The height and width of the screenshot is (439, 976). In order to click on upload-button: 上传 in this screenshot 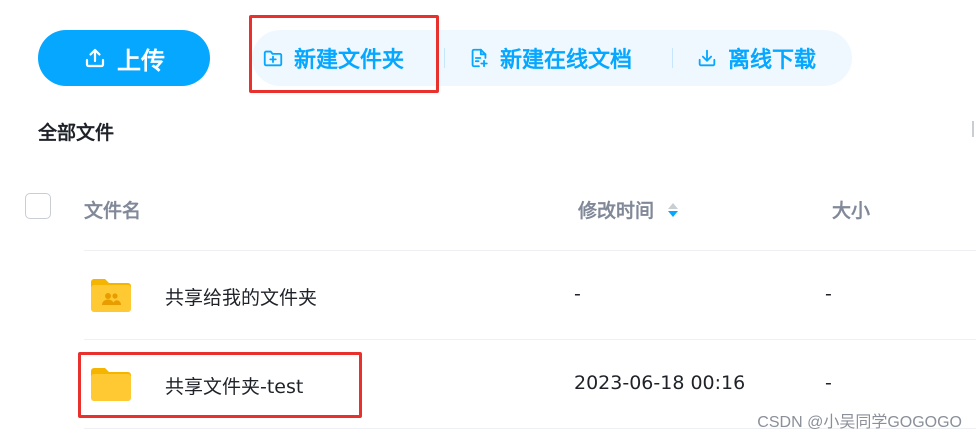, I will do `click(124, 58)`.